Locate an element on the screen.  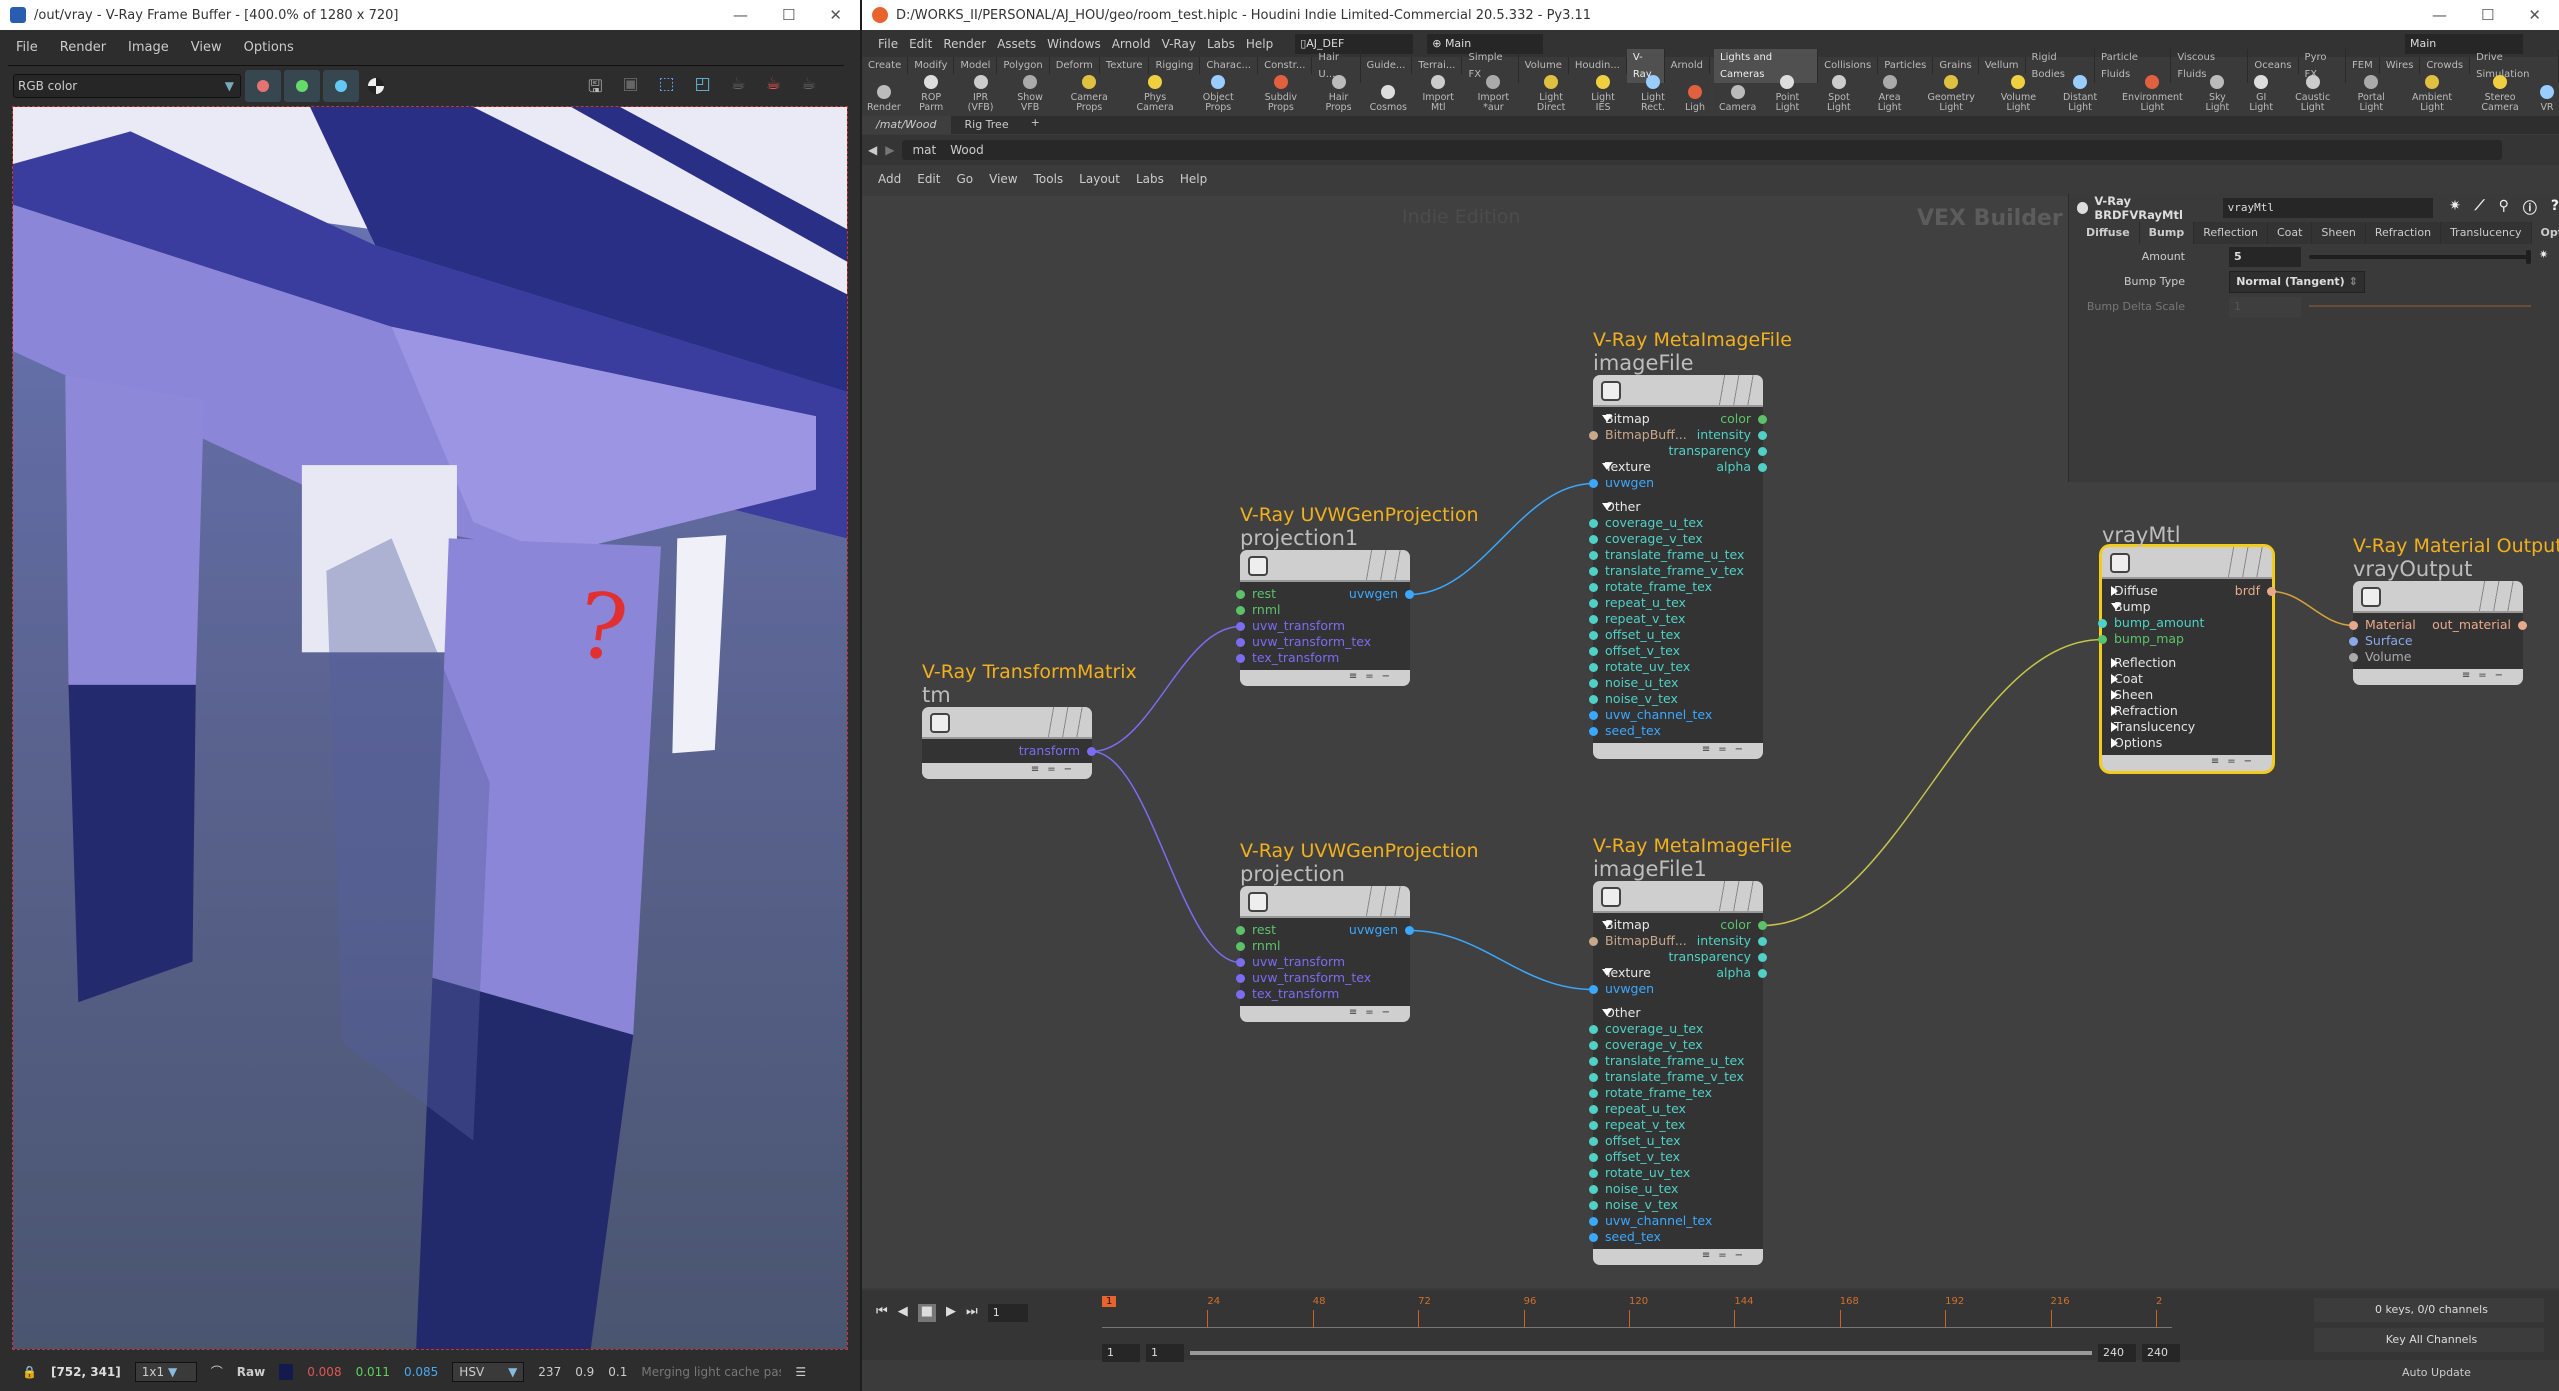
shelf-tab: Collisions is located at coordinates (1848, 65).